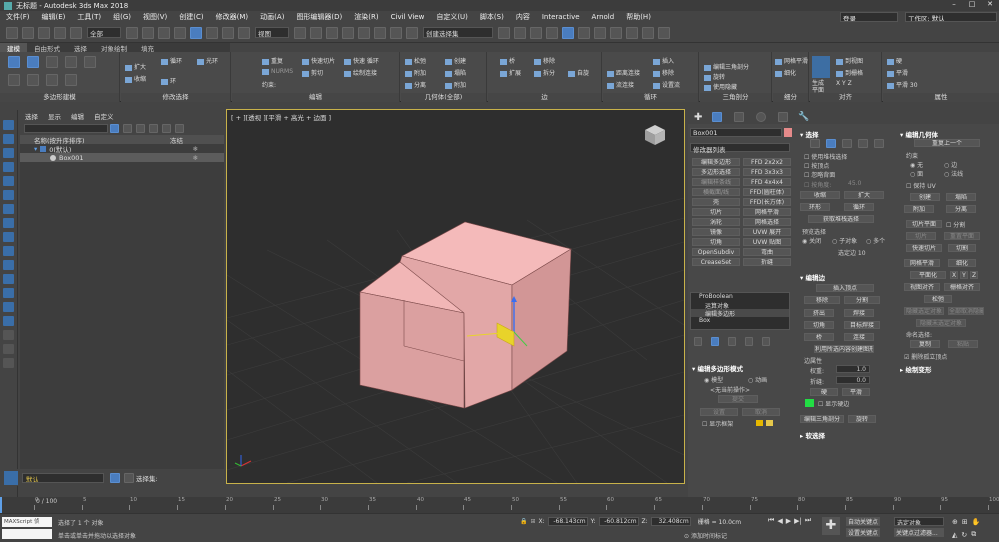  What do you see at coordinates (811, 240) in the screenshot?
I see `preview-off-radio: ◉ 关闭` at bounding box center [811, 240].